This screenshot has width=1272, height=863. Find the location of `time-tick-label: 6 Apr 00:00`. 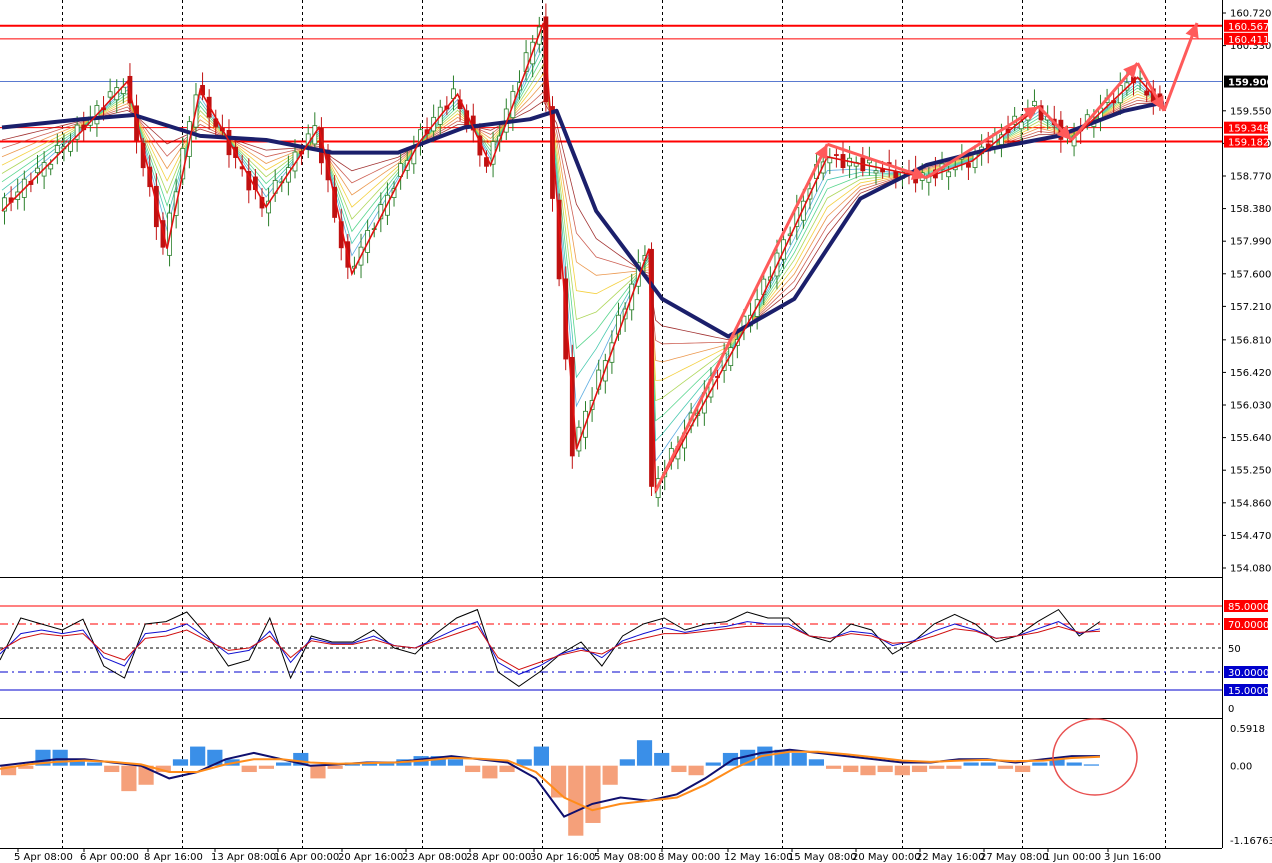

time-tick-label: 6 Apr 00:00 is located at coordinates (109, 857).